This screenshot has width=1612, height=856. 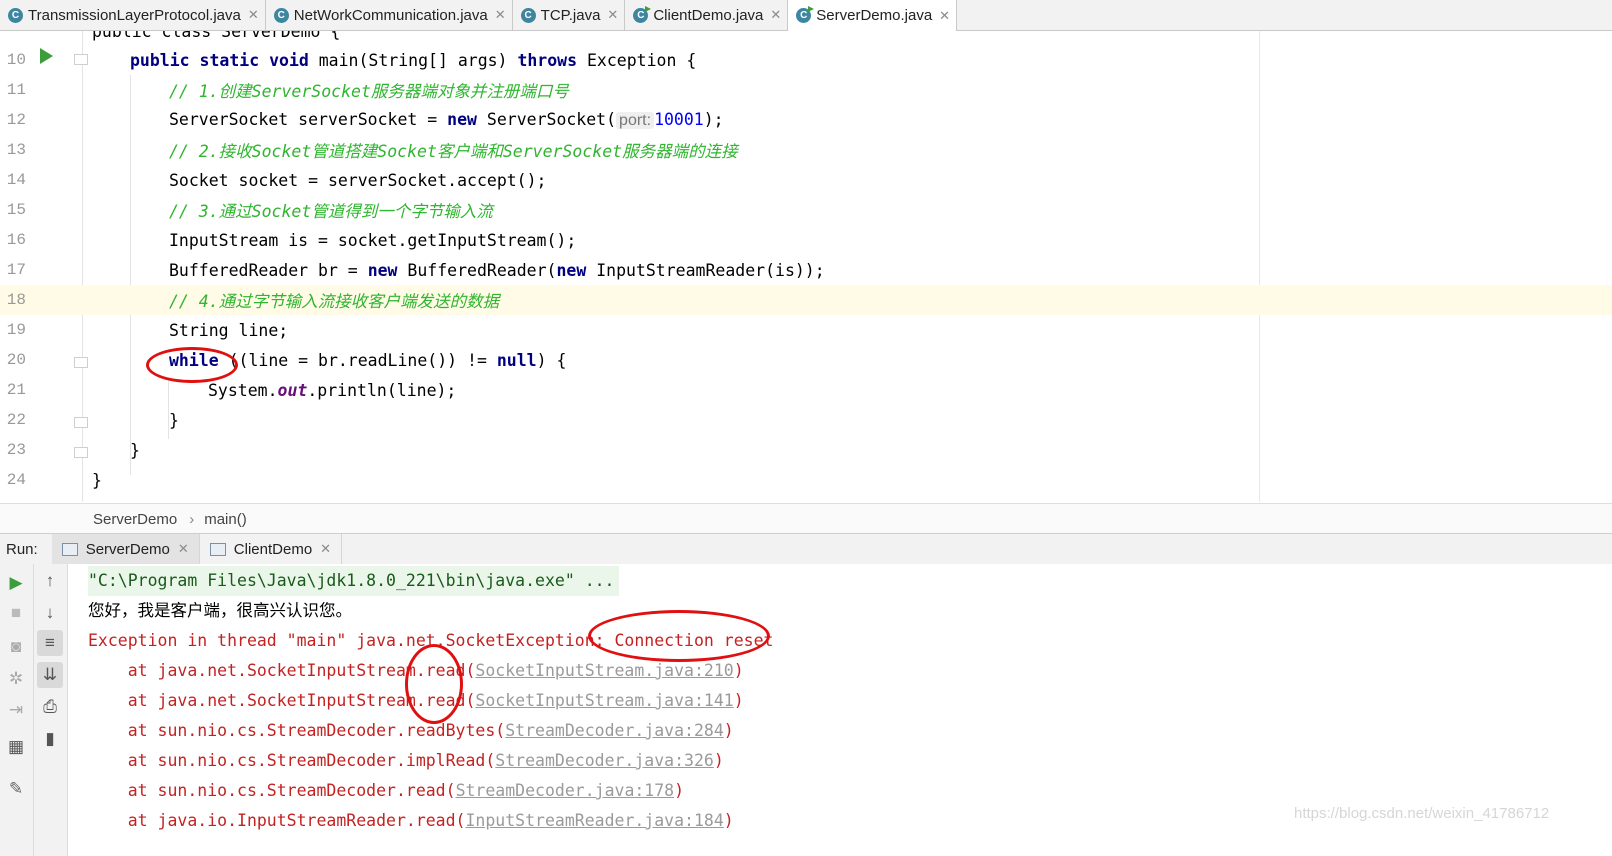 What do you see at coordinates (358, 180) in the screenshot?
I see `code-text: Socket socket = serverSocket.accept();` at bounding box center [358, 180].